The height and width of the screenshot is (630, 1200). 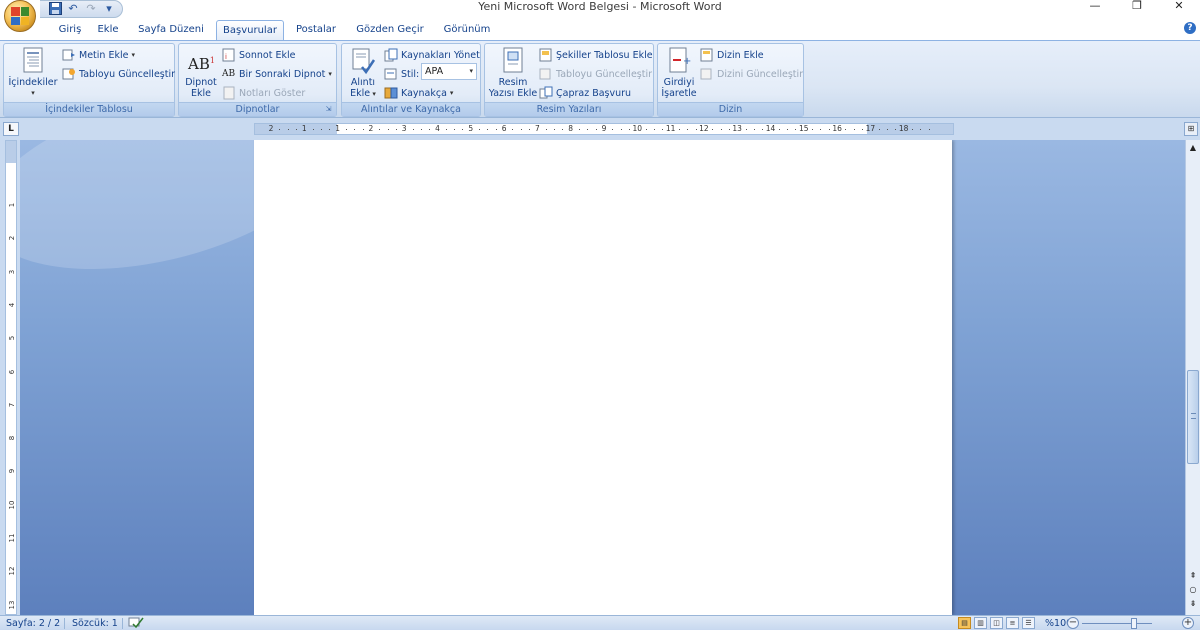 What do you see at coordinates (95, 623) in the screenshot?
I see `word-count: Sözcük: 1` at bounding box center [95, 623].